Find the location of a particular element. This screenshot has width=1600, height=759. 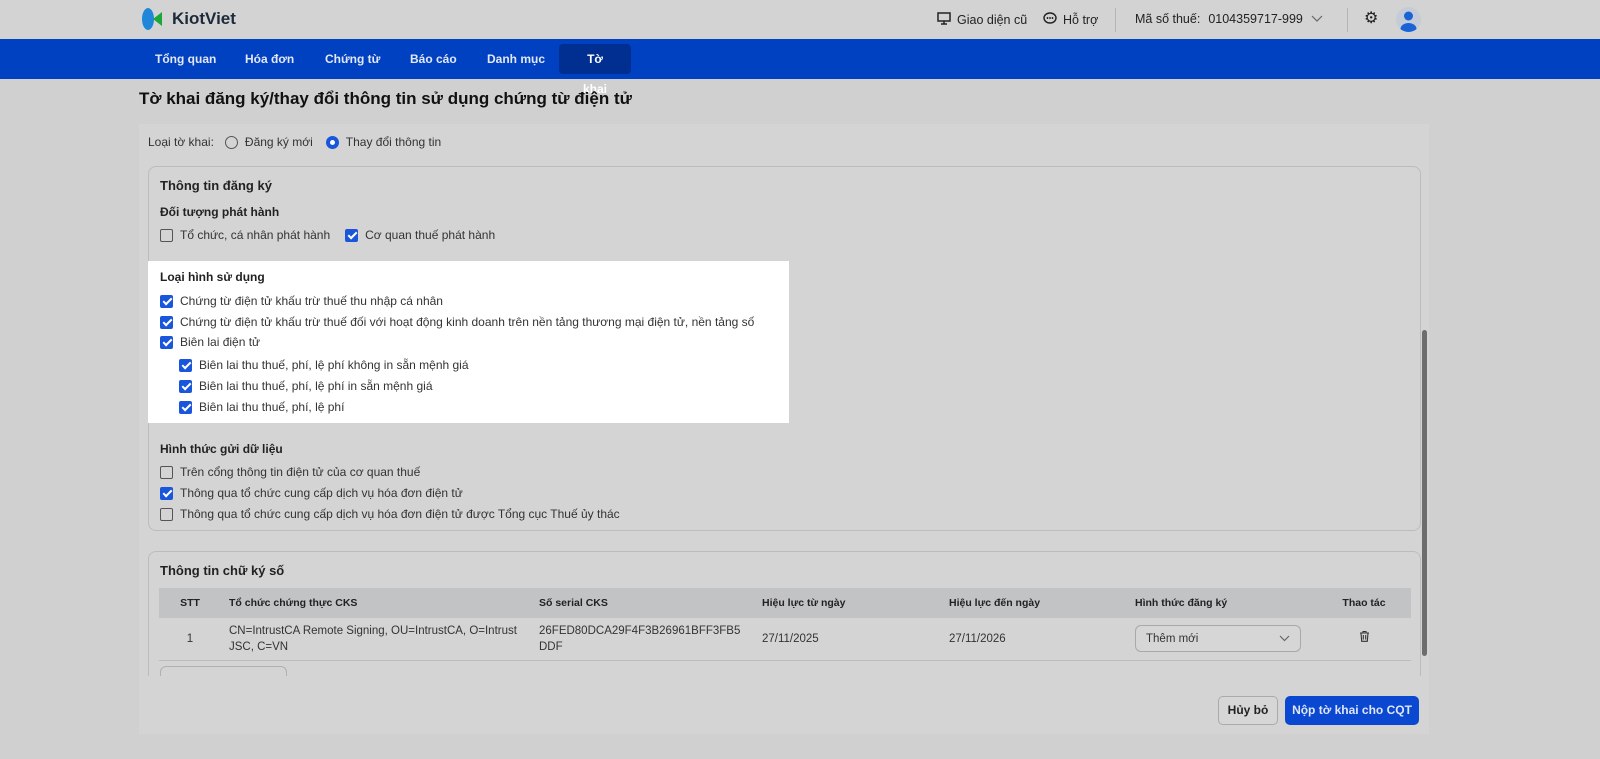

usage-option: Biên lai điện tử is located at coordinates (210, 342).